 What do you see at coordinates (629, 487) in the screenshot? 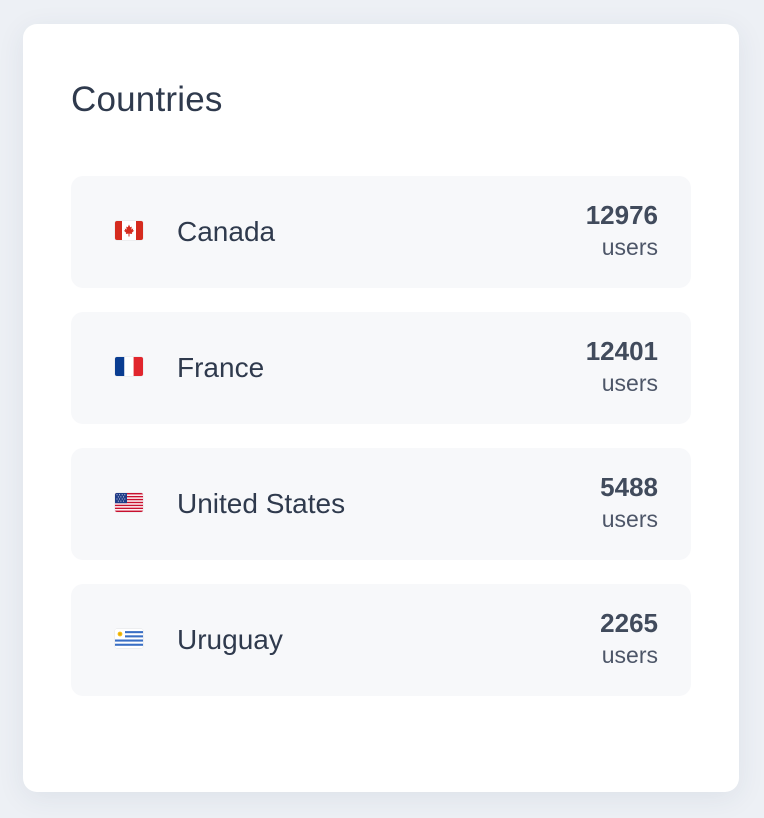
I see `user-count: 5488` at bounding box center [629, 487].